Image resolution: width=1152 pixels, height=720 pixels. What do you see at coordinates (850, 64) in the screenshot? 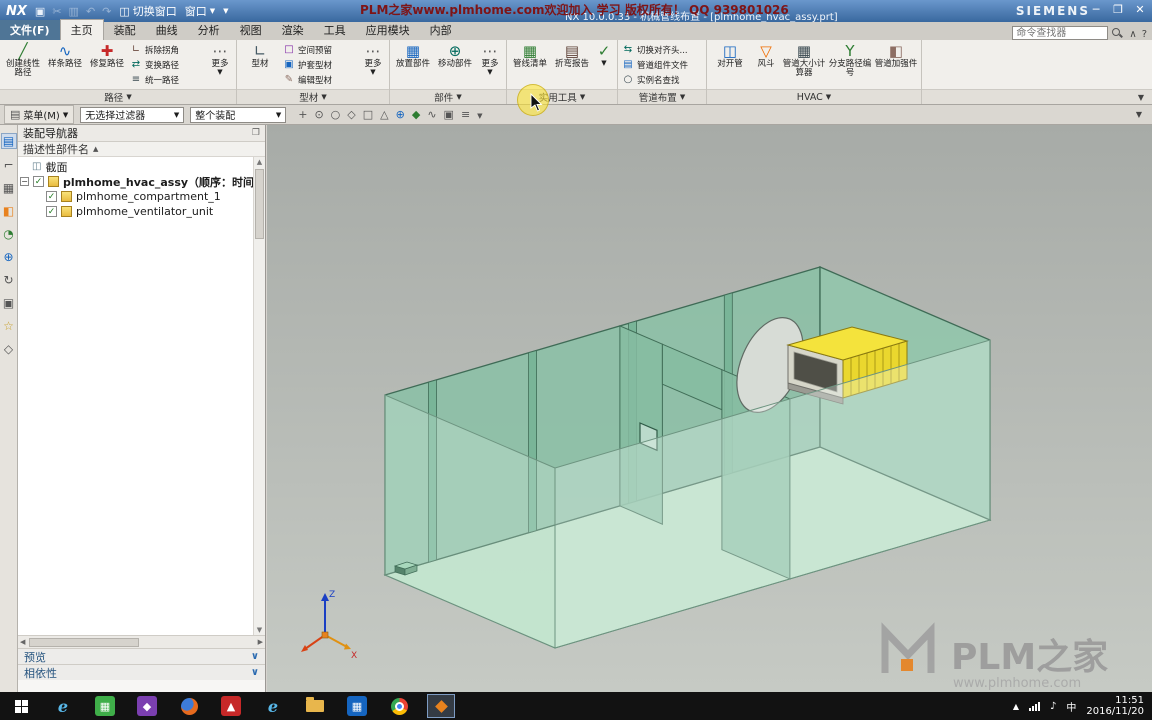
I see `branch-path-number-button: Y 分支路径编号` at bounding box center [850, 64].